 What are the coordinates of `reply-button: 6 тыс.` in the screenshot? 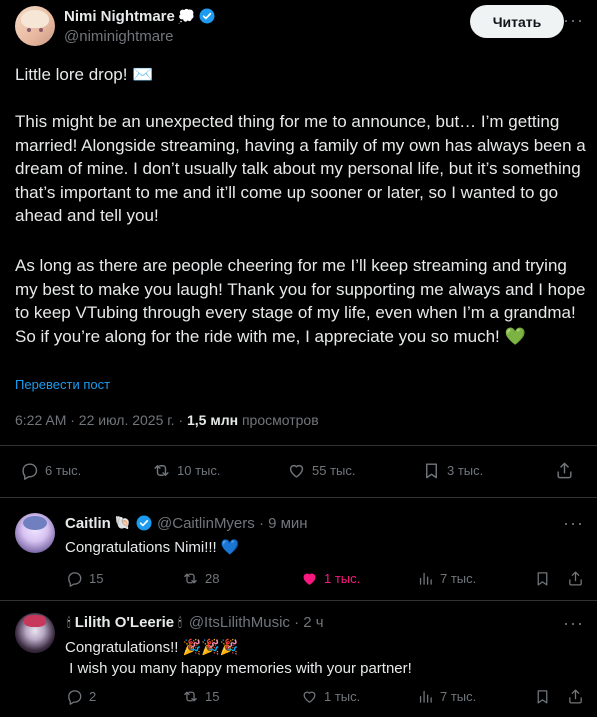 It's located at (50, 470).